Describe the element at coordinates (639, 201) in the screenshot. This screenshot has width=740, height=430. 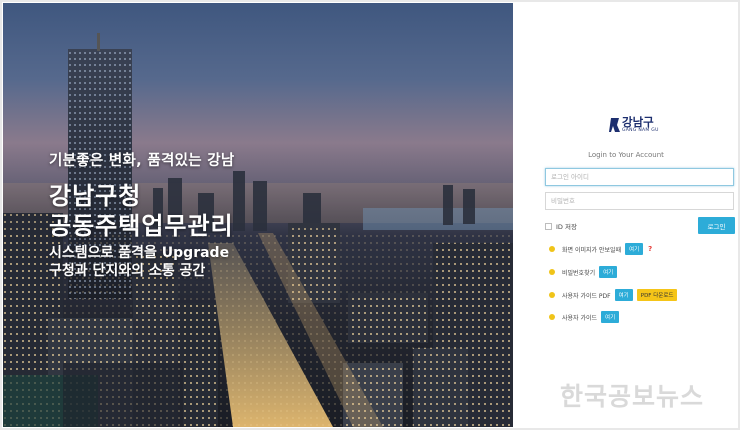
I see `password-input` at that location.